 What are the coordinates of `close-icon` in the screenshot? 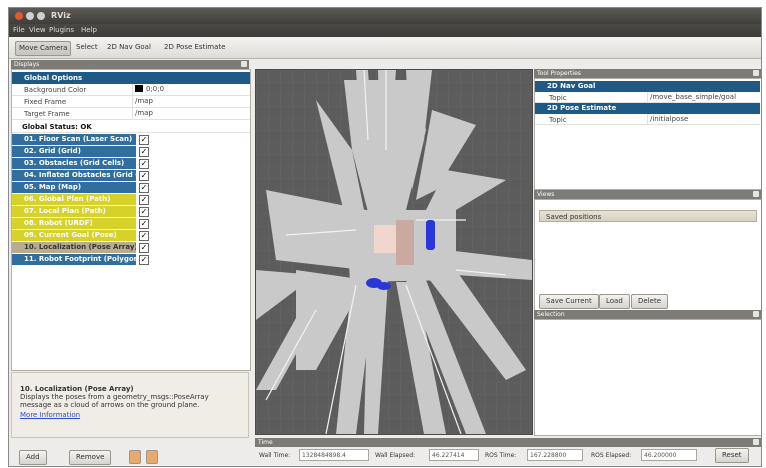 It's located at (19, 16).